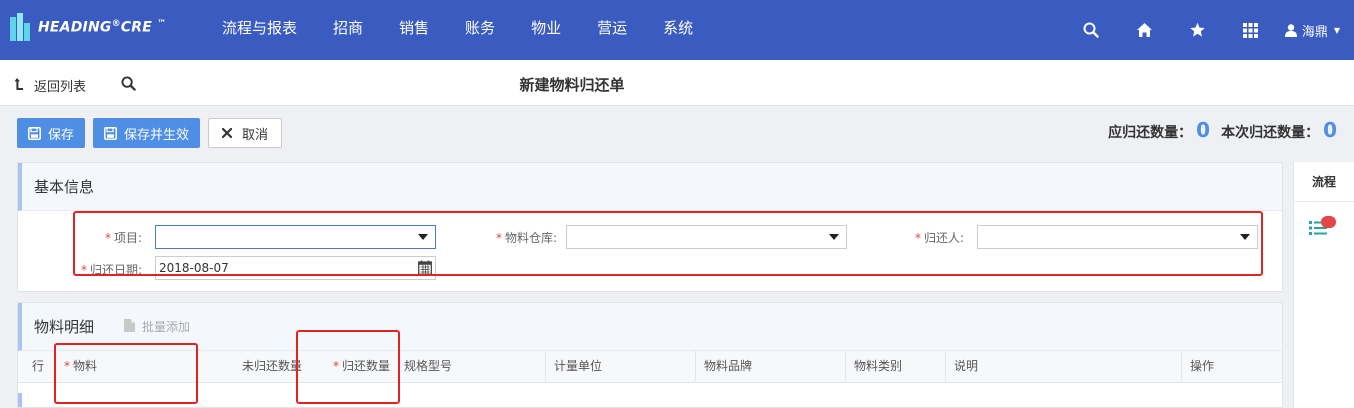 The height and width of the screenshot is (408, 1354). What do you see at coordinates (166, 327) in the screenshot?
I see `batch-add-label: 批量添加` at bounding box center [166, 327].